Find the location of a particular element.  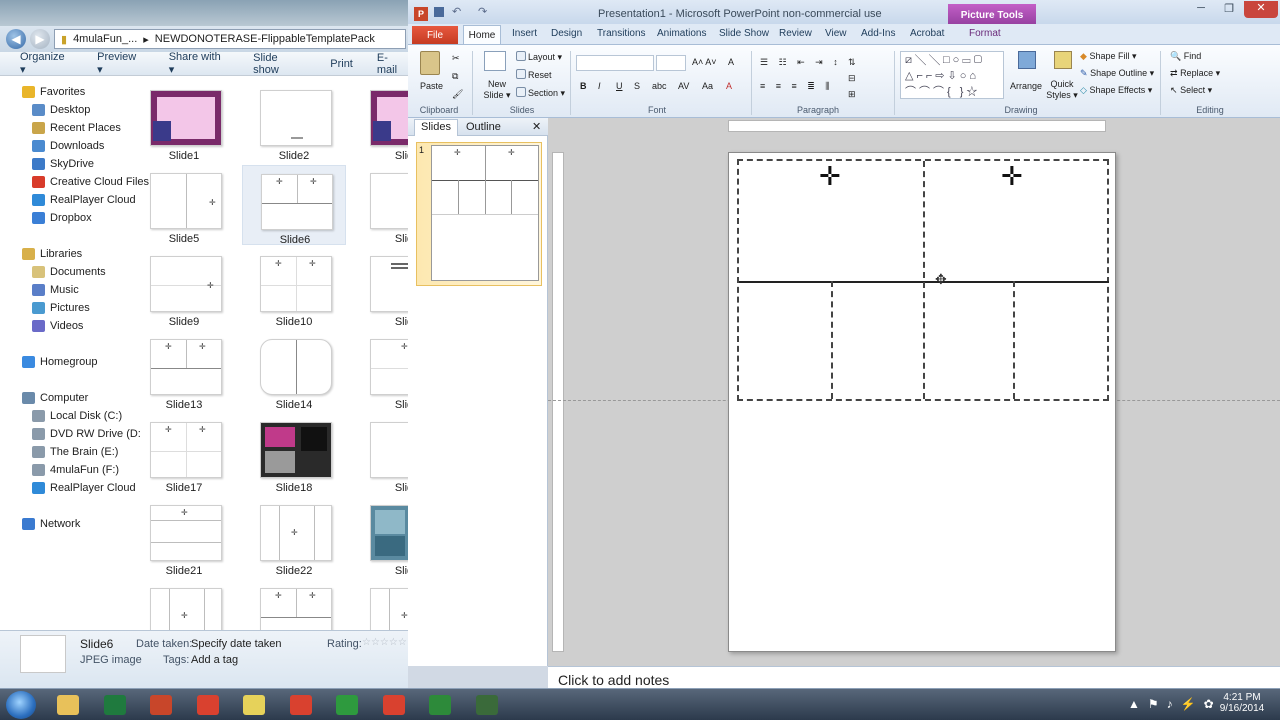

tab-insert: Insert is located at coordinates (524, 33).